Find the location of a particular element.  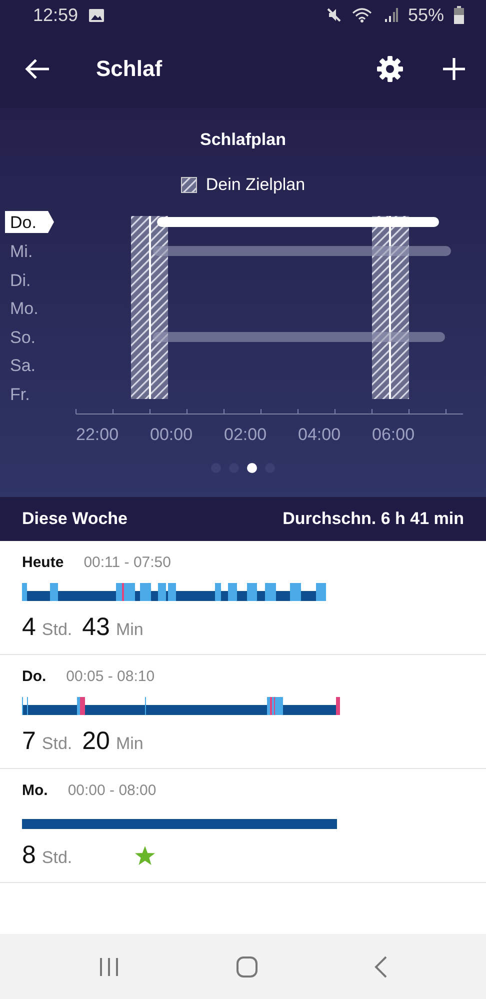

axis-label: 22:00 is located at coordinates (97, 434).